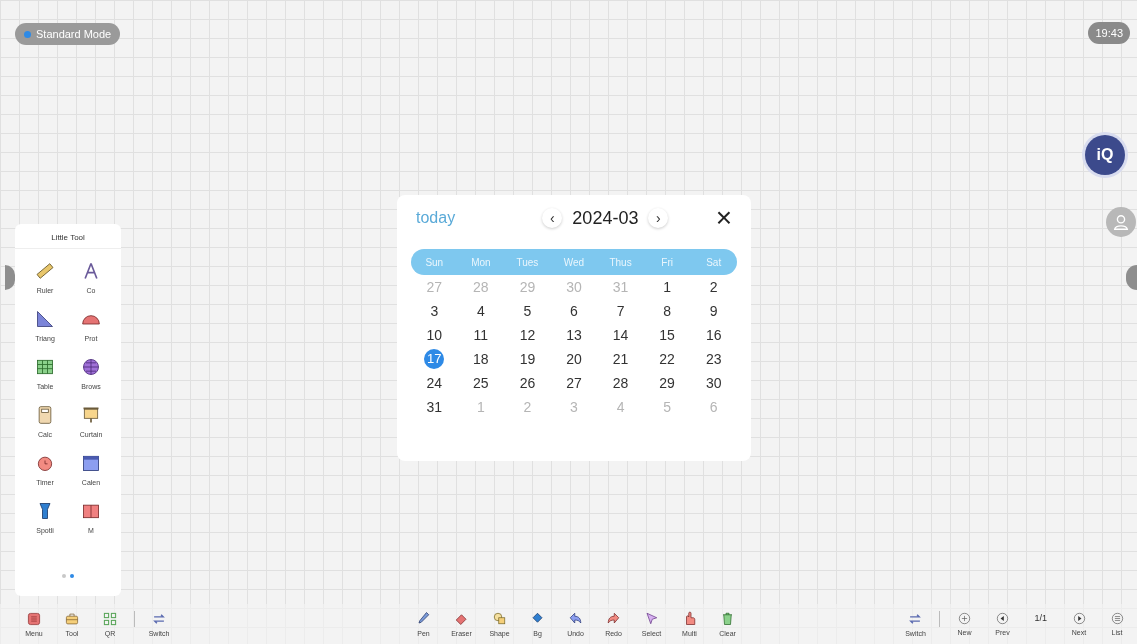 The height and width of the screenshot is (644, 1137). I want to click on day-cell: 22, so click(667, 359).